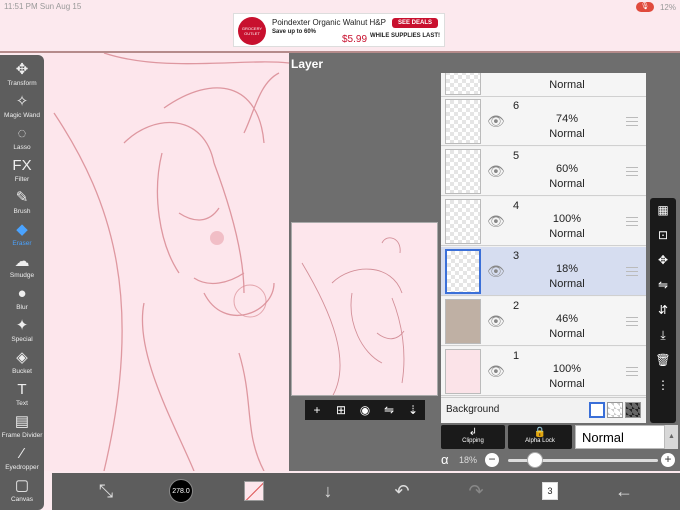 The height and width of the screenshot is (510, 680). What do you see at coordinates (543, 121) in the screenshot?
I see `layer-row: 👁 6 74% Normal` at bounding box center [543, 121].